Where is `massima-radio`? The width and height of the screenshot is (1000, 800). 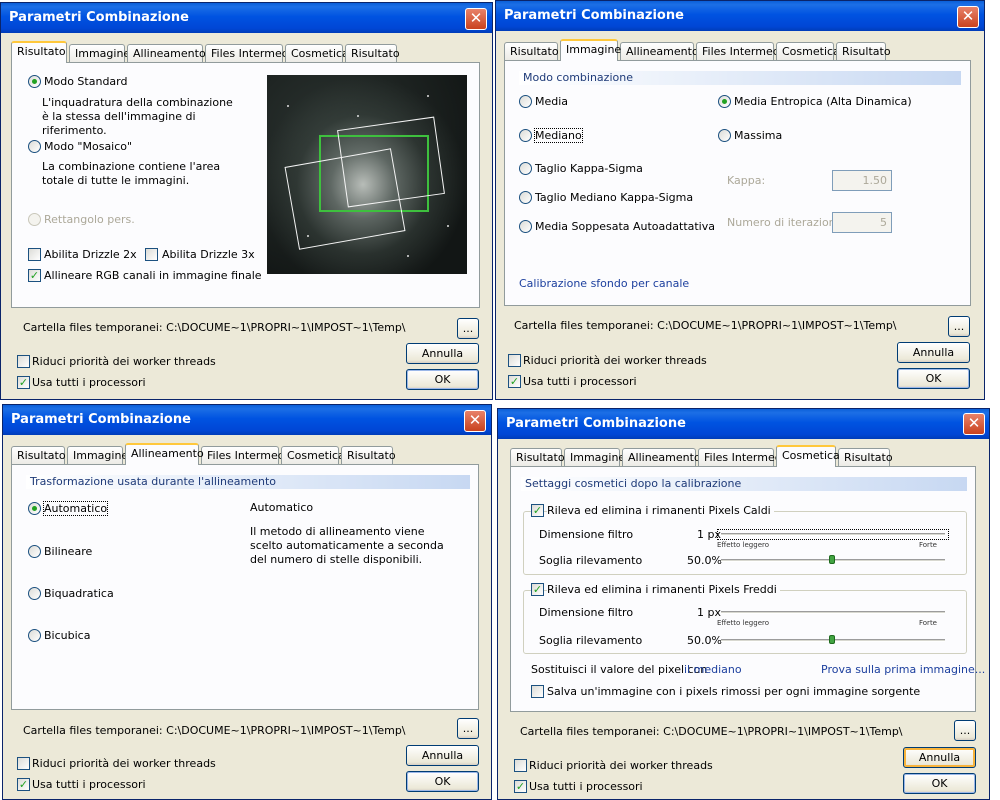 massima-radio is located at coordinates (724, 135).